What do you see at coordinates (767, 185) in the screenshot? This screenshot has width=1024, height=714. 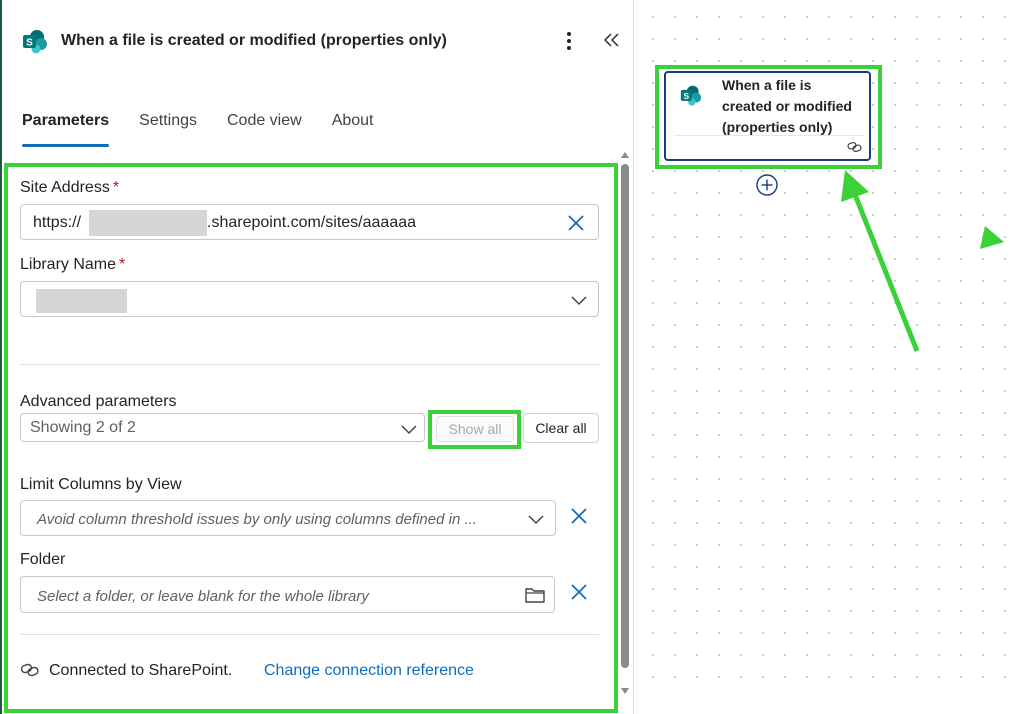 I see `plus-circle-icon` at bounding box center [767, 185].